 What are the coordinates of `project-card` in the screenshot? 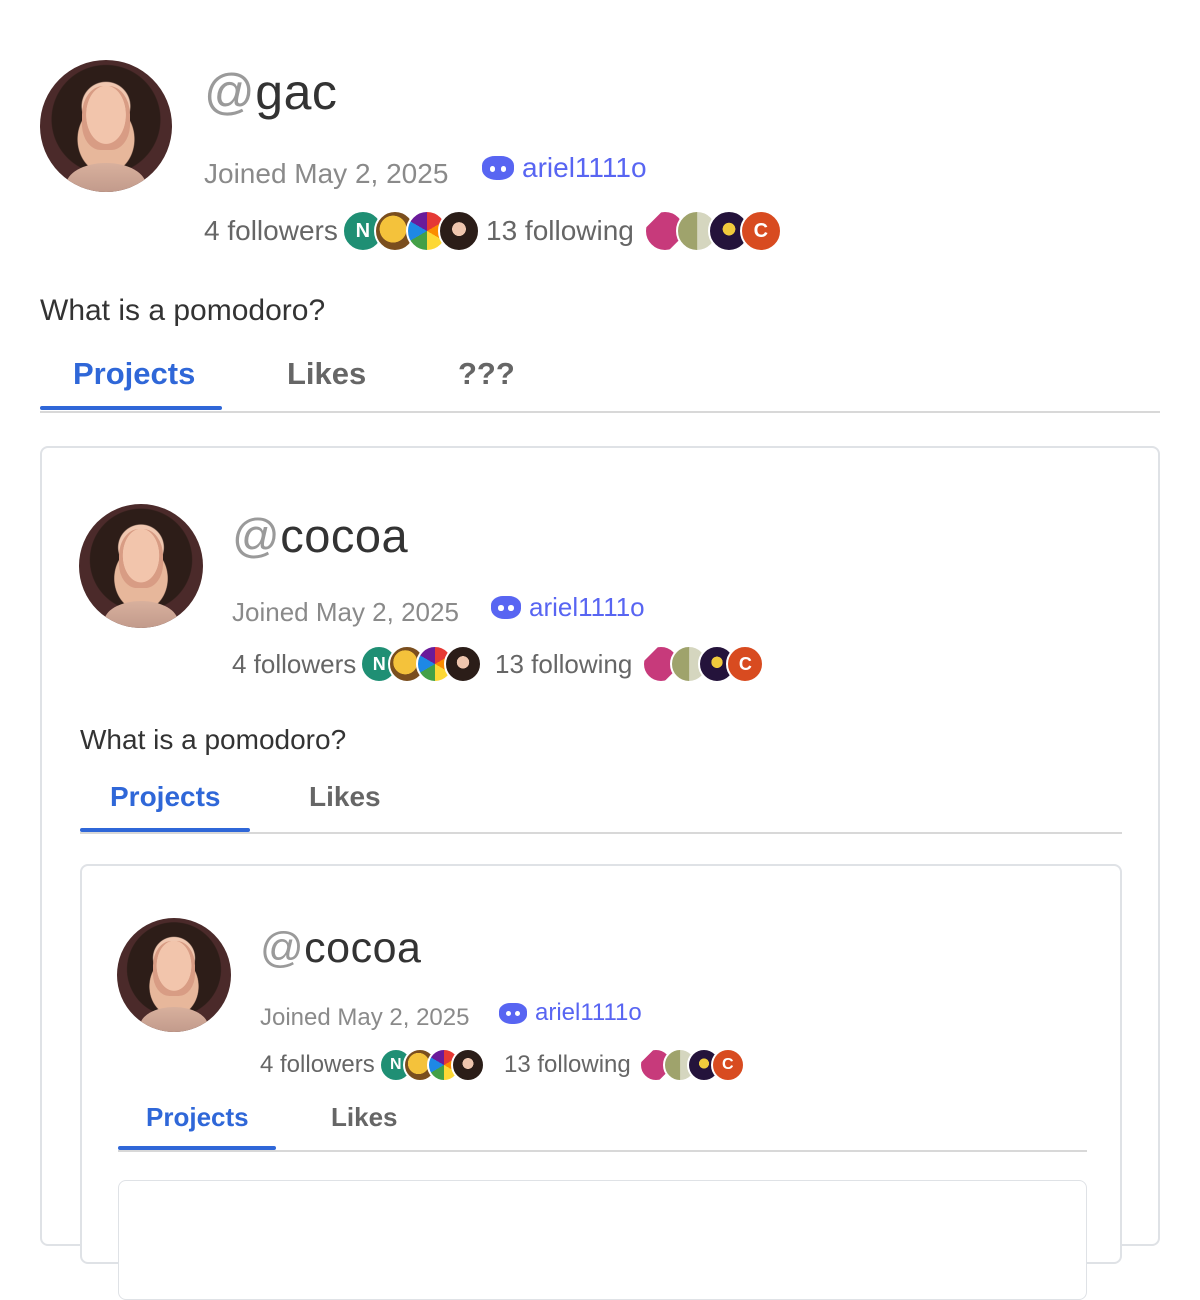 It's located at (602, 1240).